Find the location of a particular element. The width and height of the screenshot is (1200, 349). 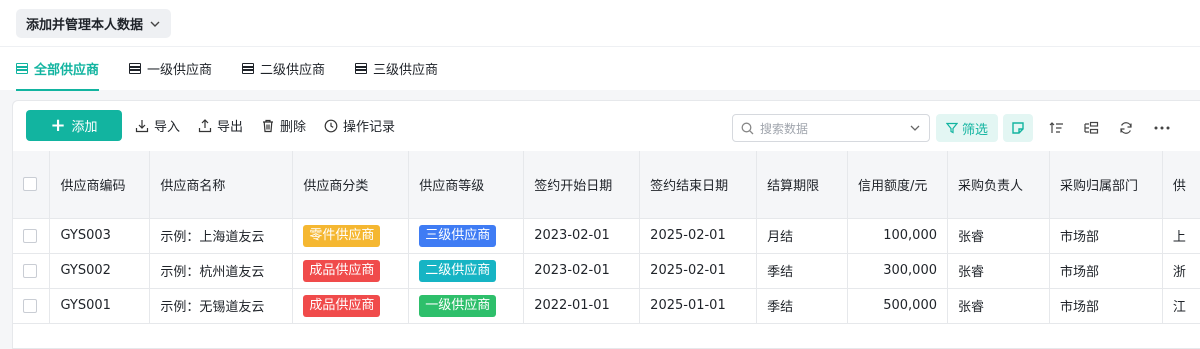

column-header: 供应商编码 is located at coordinates (100, 185).